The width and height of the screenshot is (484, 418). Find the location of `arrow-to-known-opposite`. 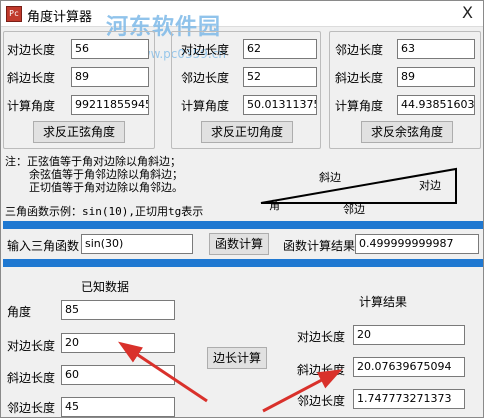

arrow-to-known-opposite is located at coordinates (163, 372).